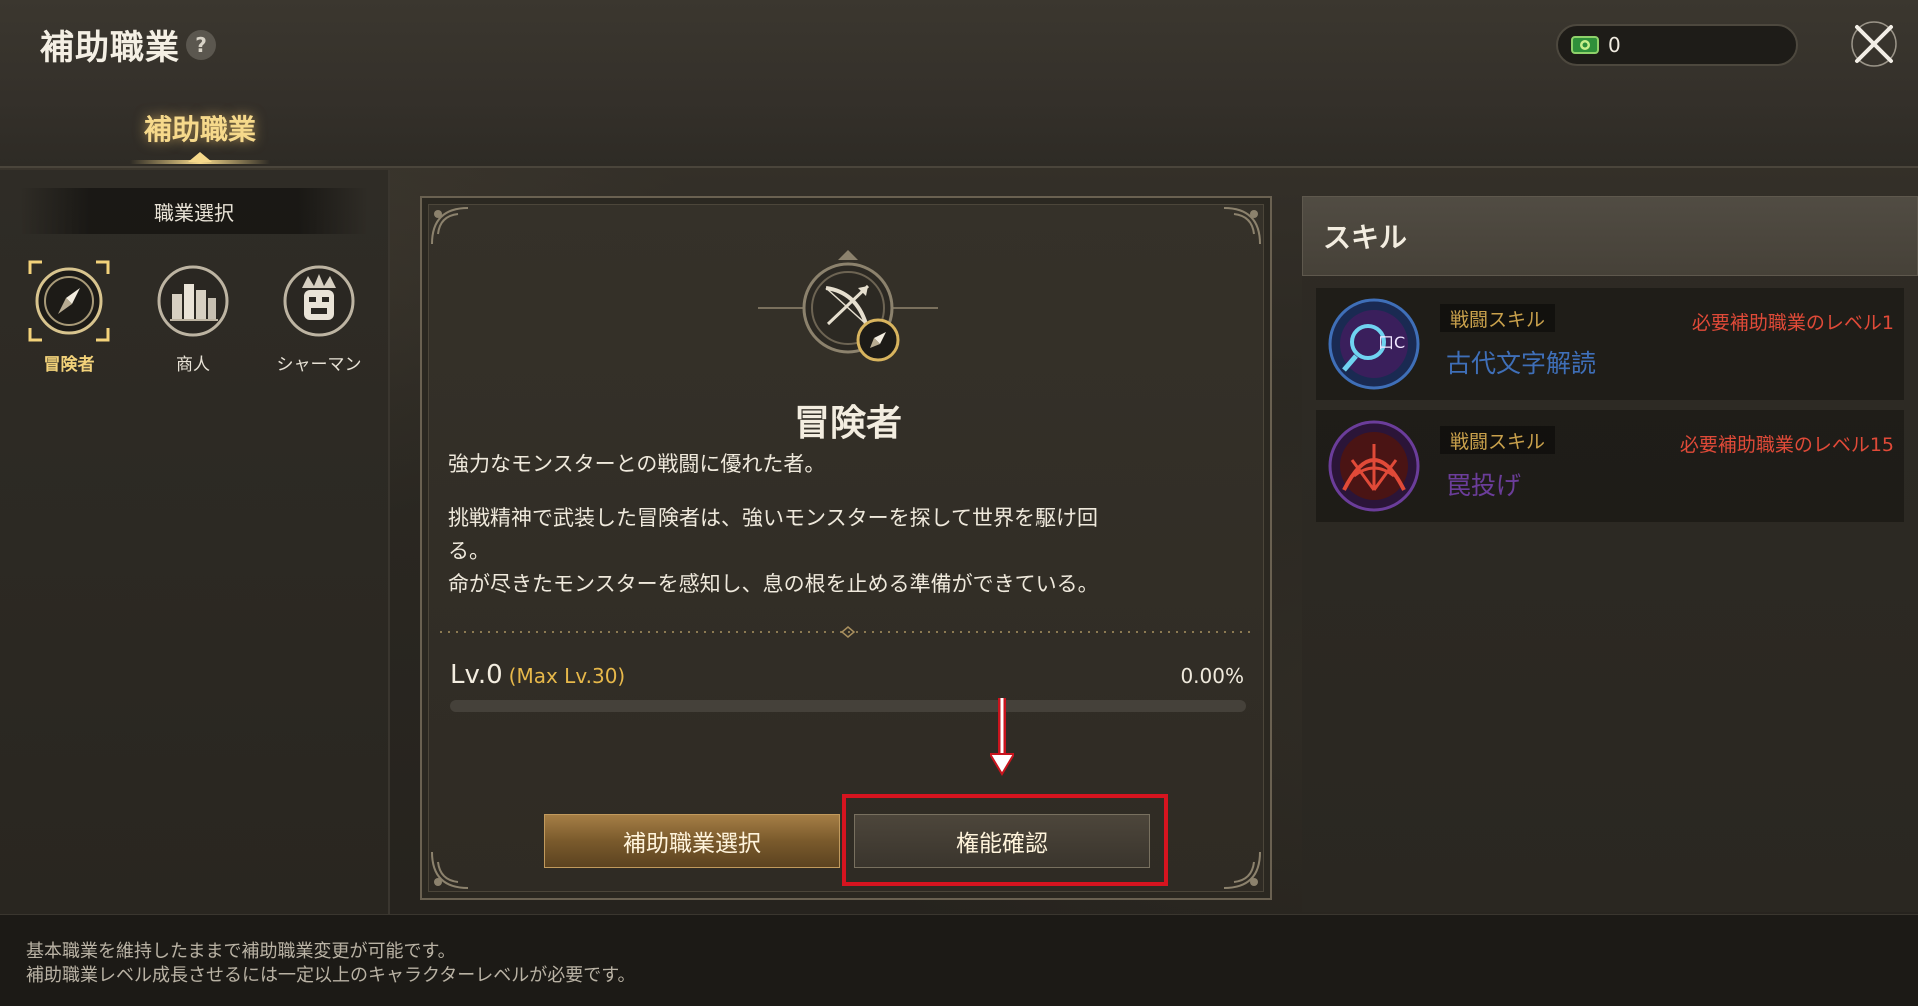 The image size is (1918, 1006). What do you see at coordinates (110, 48) in the screenshot?
I see `page-title: 補助職業` at bounding box center [110, 48].